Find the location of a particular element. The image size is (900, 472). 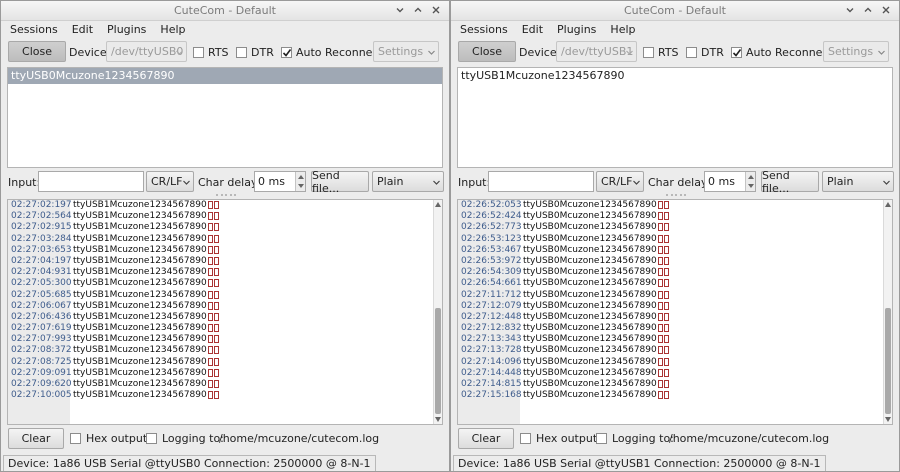

window-title: CuteCom - Default is located at coordinates (224, 10).